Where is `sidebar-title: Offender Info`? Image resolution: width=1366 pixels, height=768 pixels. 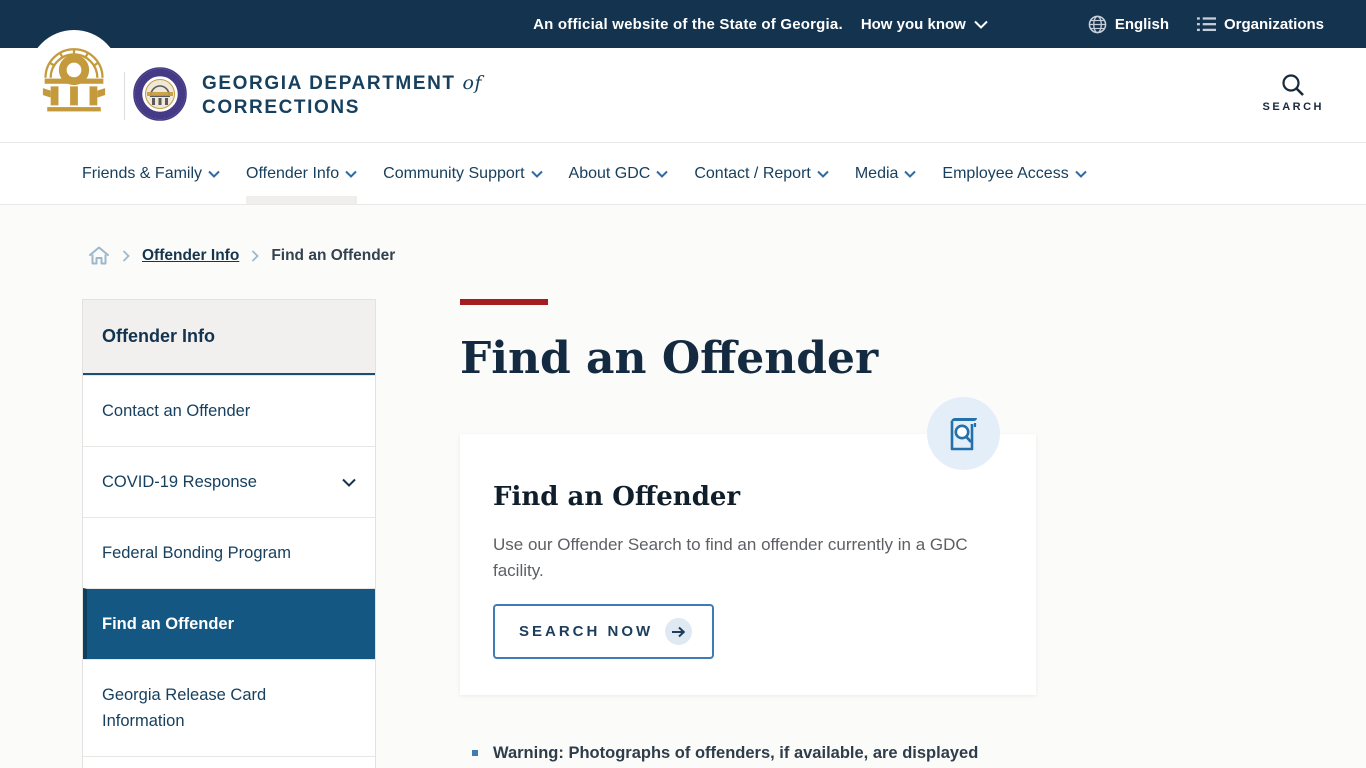 sidebar-title: Offender Info is located at coordinates (229, 337).